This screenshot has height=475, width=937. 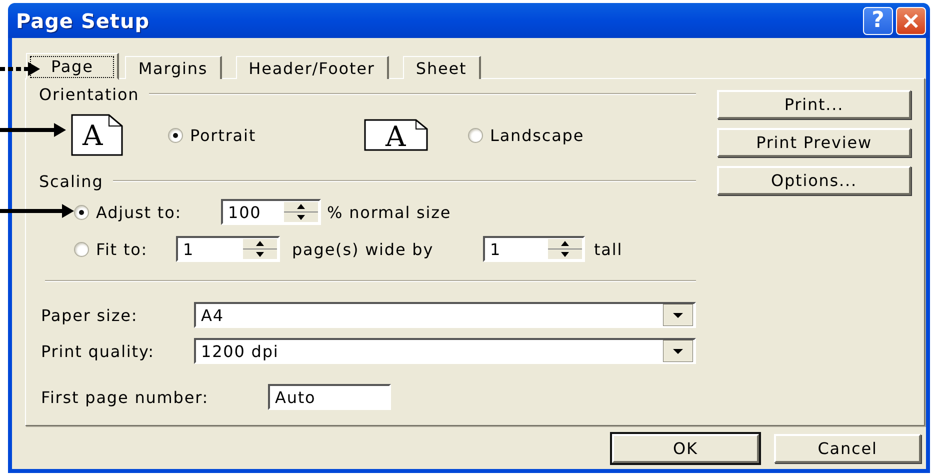 I want to click on radio-label: Portrait, so click(x=223, y=135).